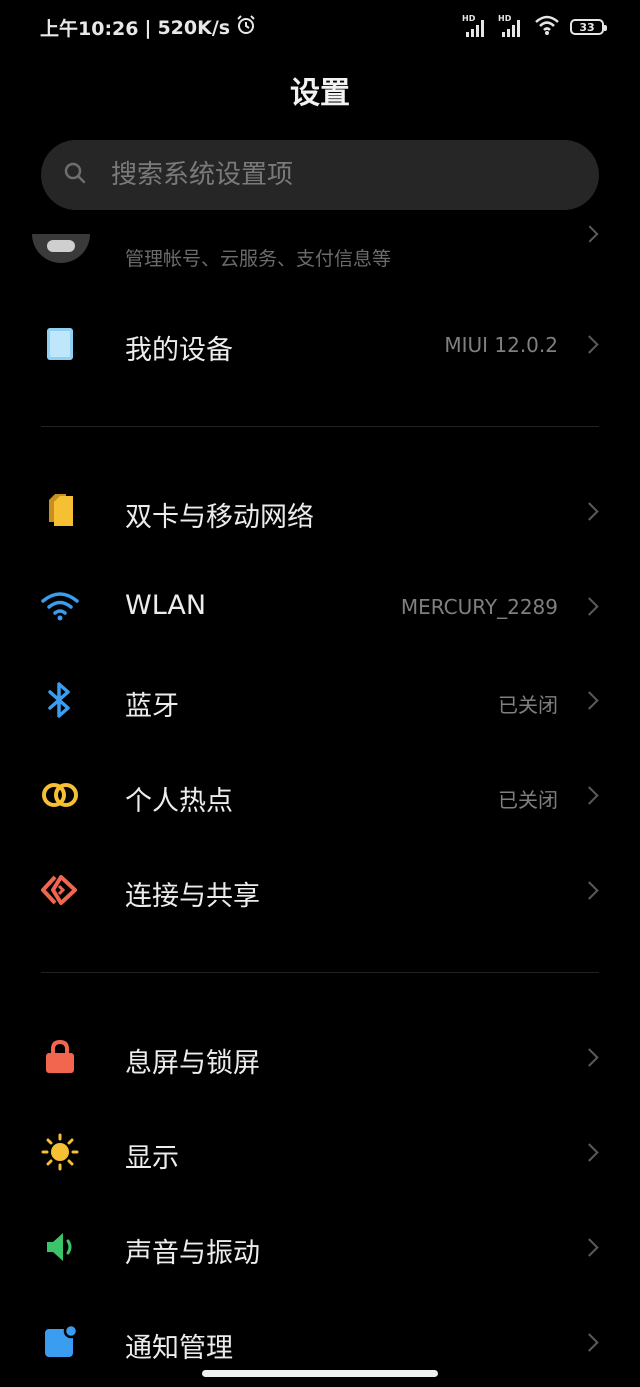 The height and width of the screenshot is (1387, 640). What do you see at coordinates (152, 1158) in the screenshot?
I see `settings-item-label: 显示` at bounding box center [152, 1158].